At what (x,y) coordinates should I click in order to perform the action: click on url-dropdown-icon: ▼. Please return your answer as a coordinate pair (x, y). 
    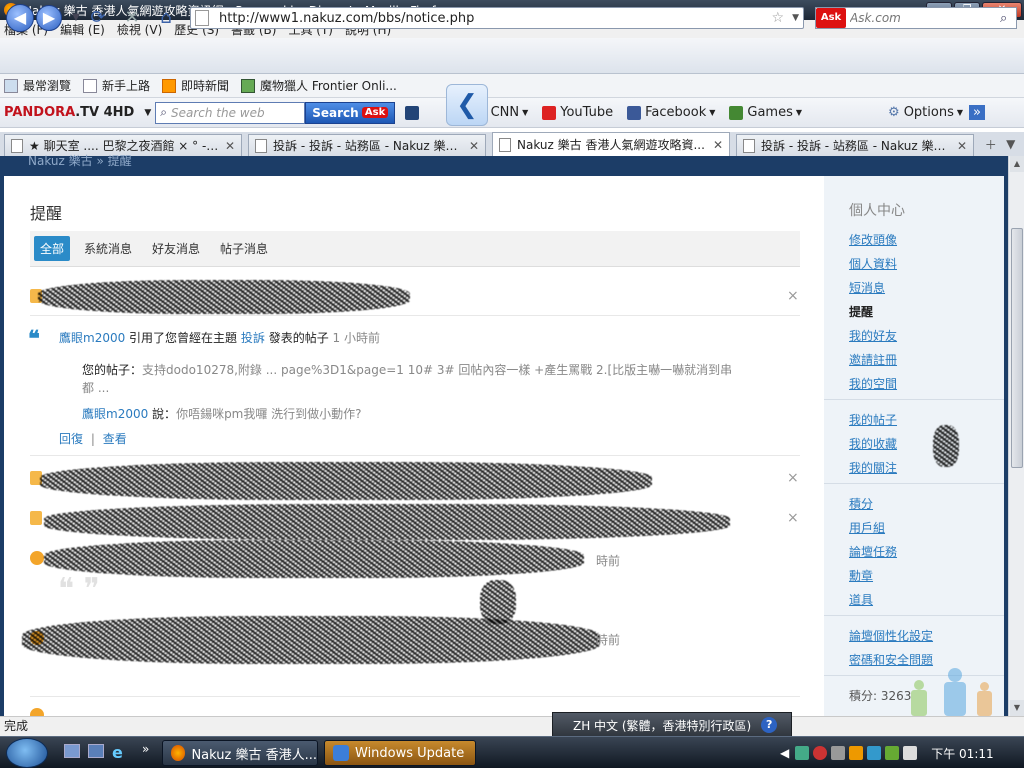
    Looking at the image, I should click on (795, 18).